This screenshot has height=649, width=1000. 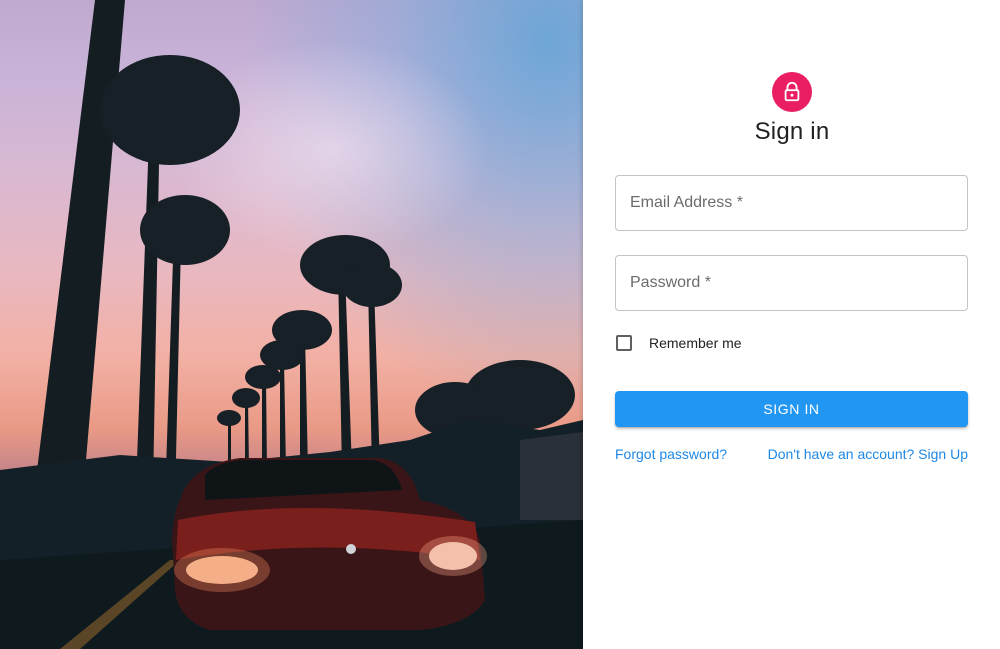 I want to click on remember-me-row: Remember me, so click(x=678, y=343).